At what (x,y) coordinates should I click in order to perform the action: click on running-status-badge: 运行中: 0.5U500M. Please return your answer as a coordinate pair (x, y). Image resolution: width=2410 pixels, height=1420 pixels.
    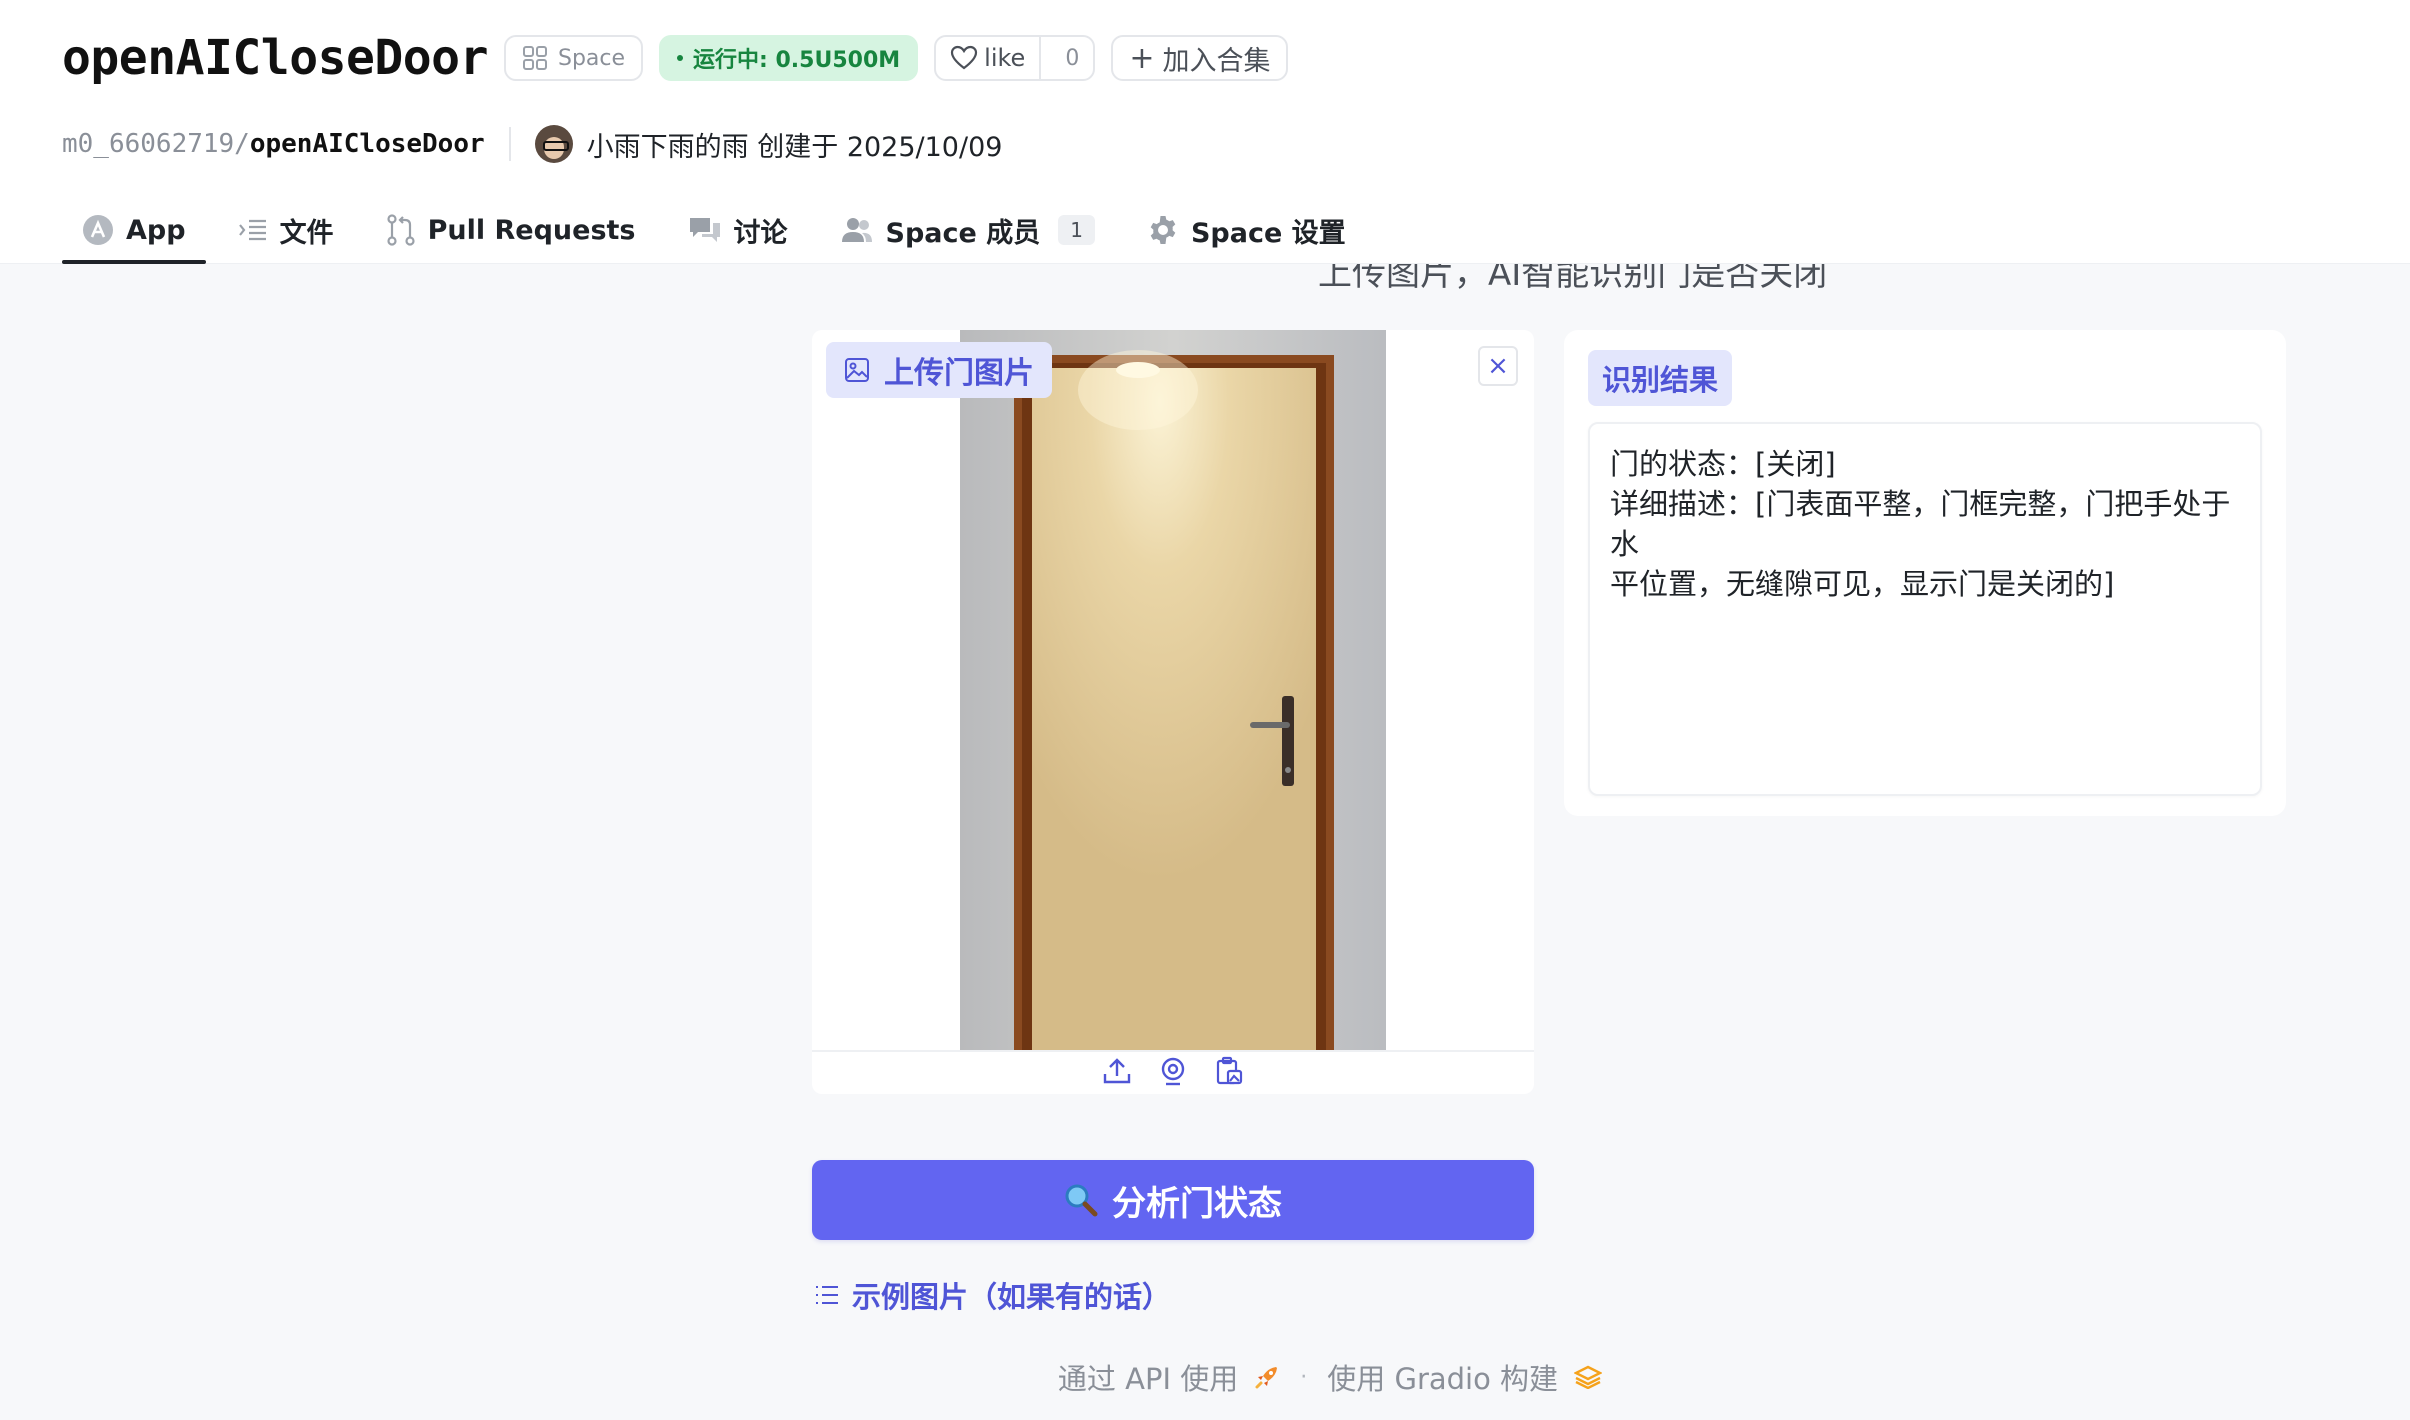
    Looking at the image, I should click on (789, 58).